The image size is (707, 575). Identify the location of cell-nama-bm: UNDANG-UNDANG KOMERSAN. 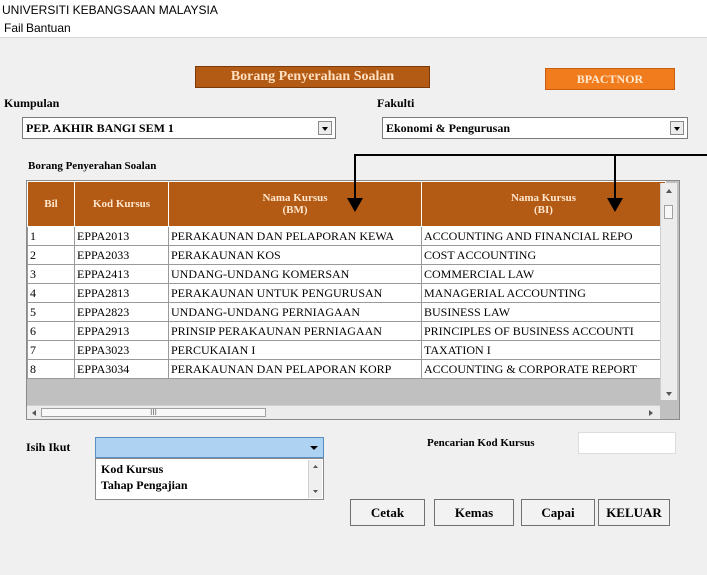
(295, 274).